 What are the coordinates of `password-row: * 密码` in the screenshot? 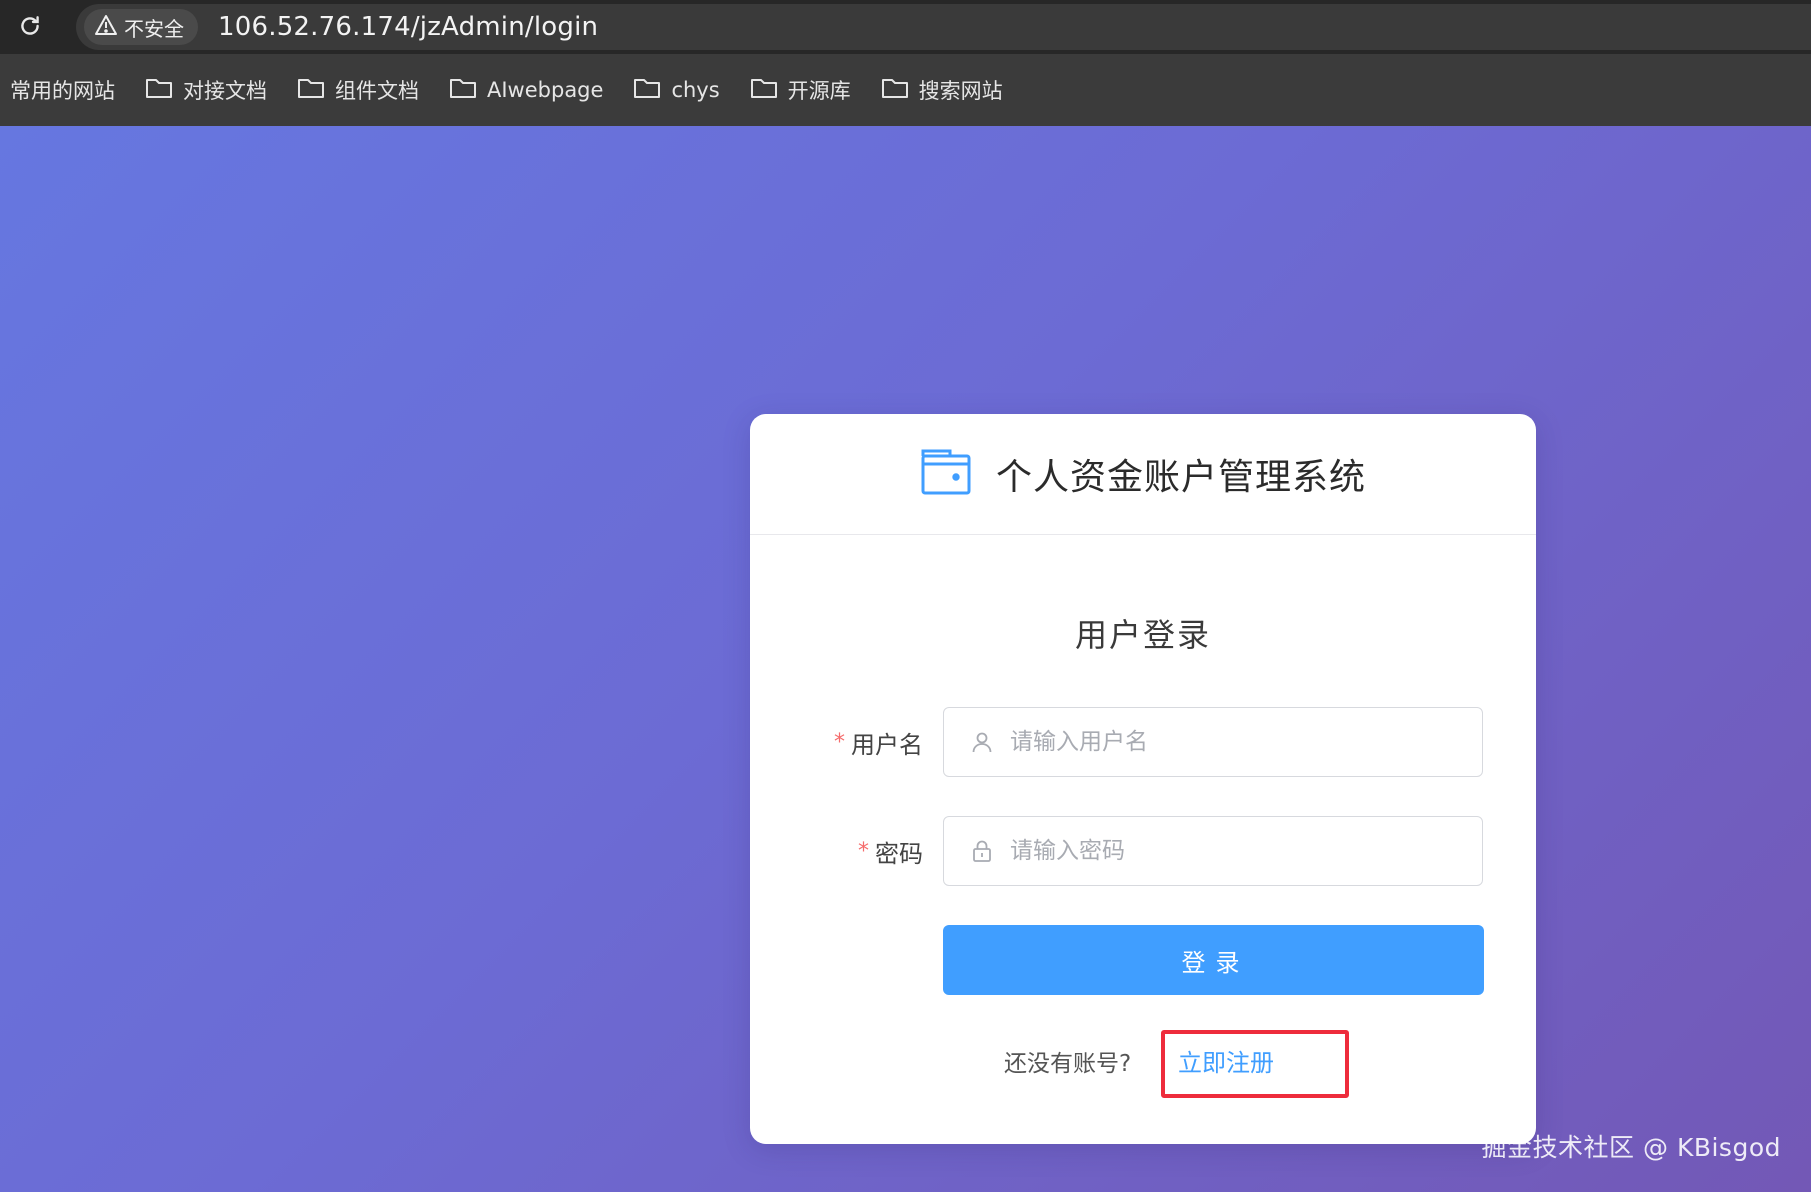 It's located at (1143, 851).